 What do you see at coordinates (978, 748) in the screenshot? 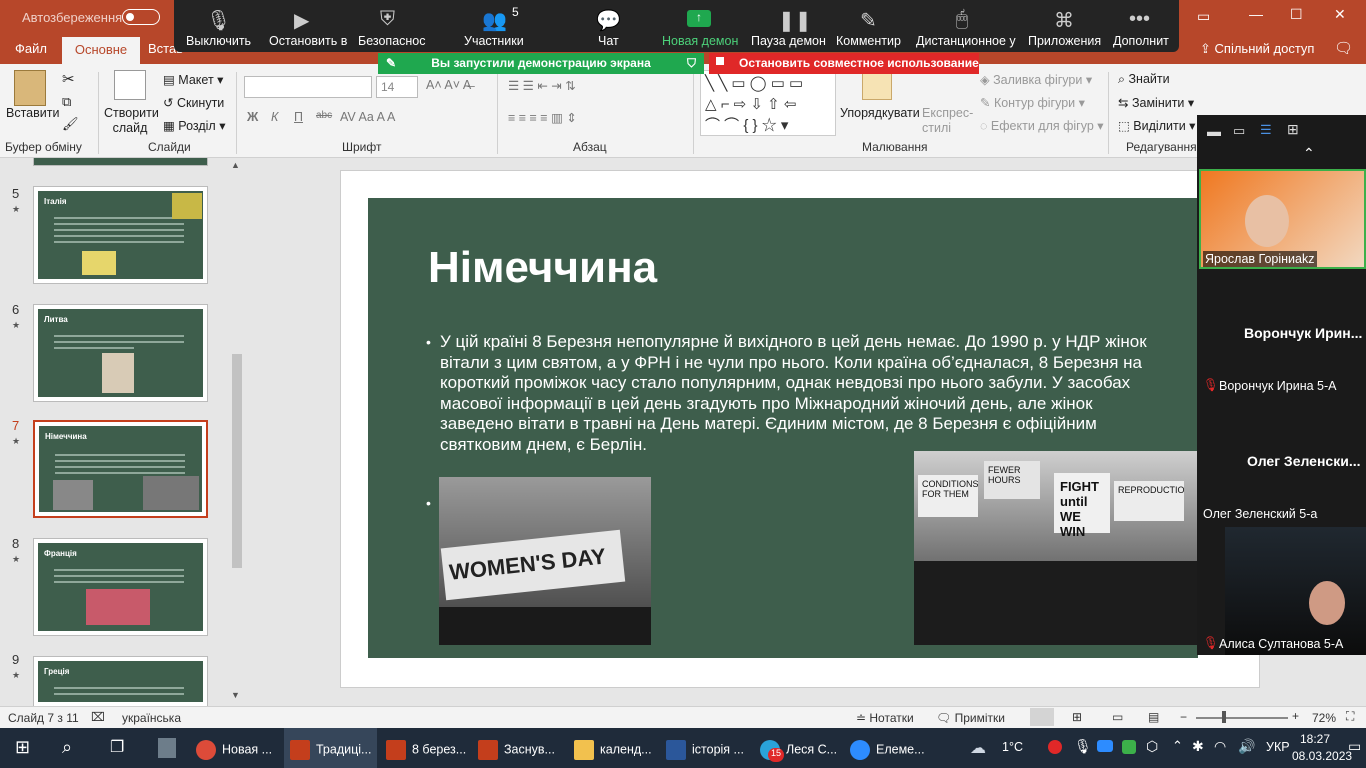
I see `weather-icon: ☁` at bounding box center [978, 748].